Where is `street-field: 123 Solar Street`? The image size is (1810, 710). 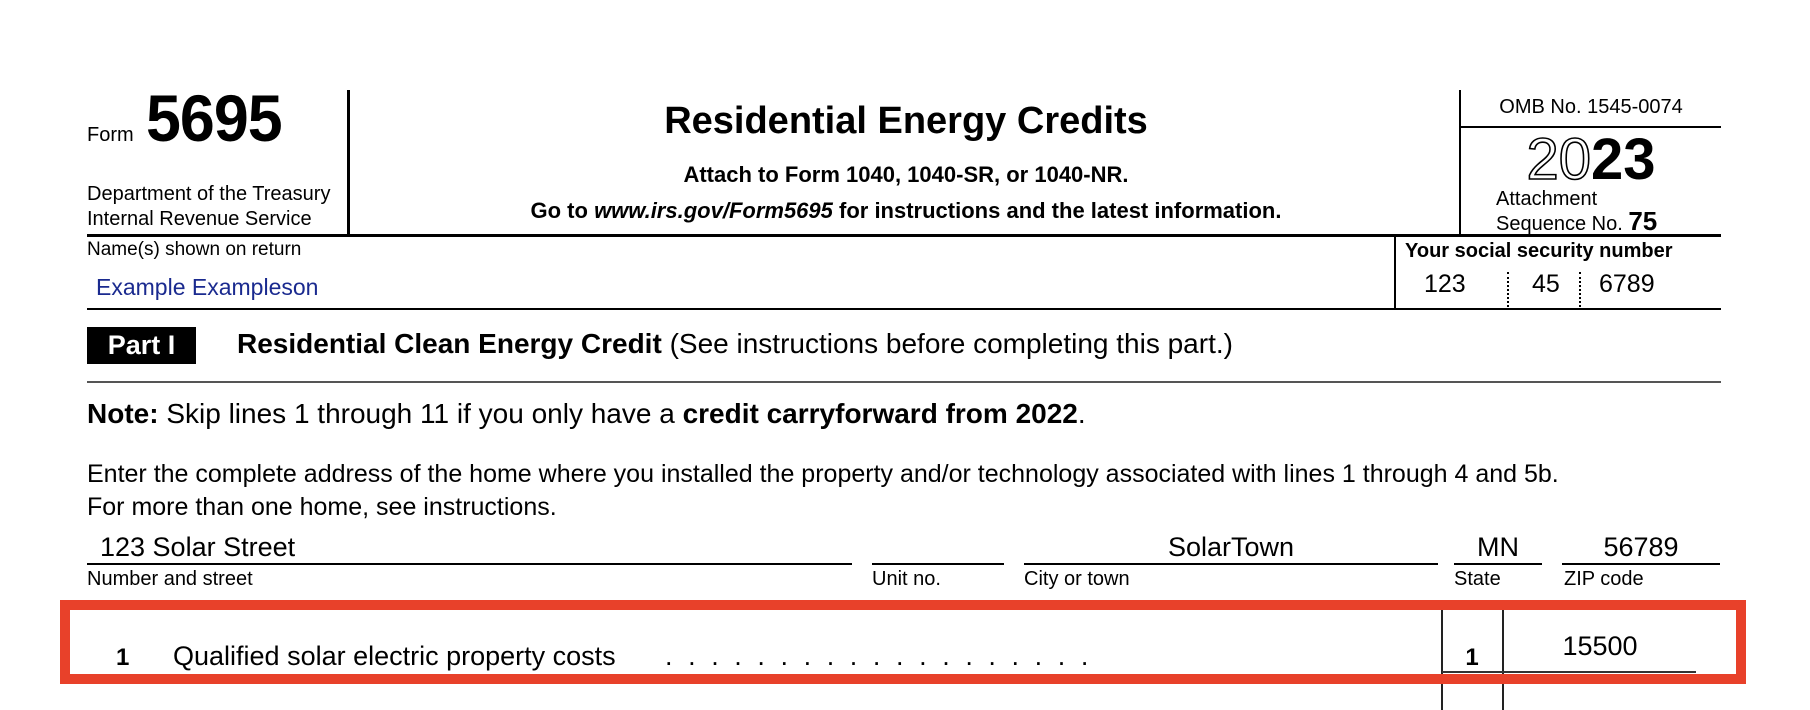 street-field: 123 Solar Street is located at coordinates (197, 547).